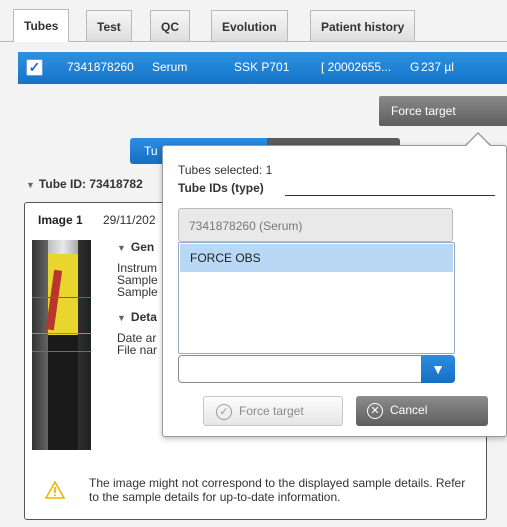  What do you see at coordinates (390, 195) in the screenshot?
I see `section-divider` at bounding box center [390, 195].